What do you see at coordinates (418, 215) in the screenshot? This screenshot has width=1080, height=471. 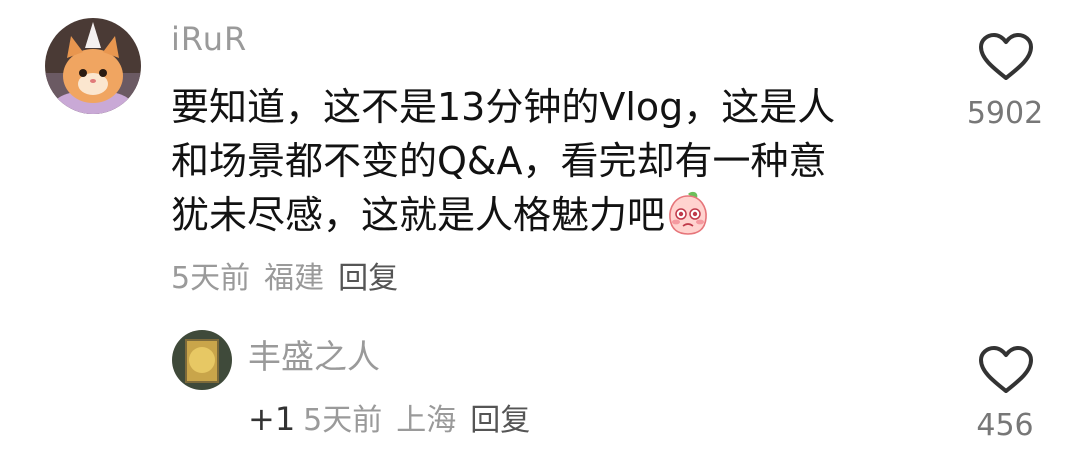 I see `comment-line-text: 犹未尽感，这就是人格魅力吧` at bounding box center [418, 215].